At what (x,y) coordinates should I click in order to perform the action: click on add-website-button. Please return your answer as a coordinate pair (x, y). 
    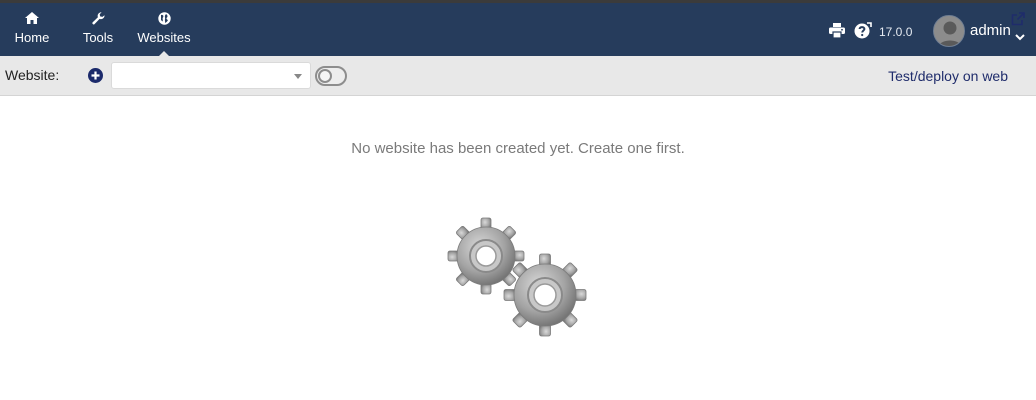
    Looking at the image, I should click on (95, 75).